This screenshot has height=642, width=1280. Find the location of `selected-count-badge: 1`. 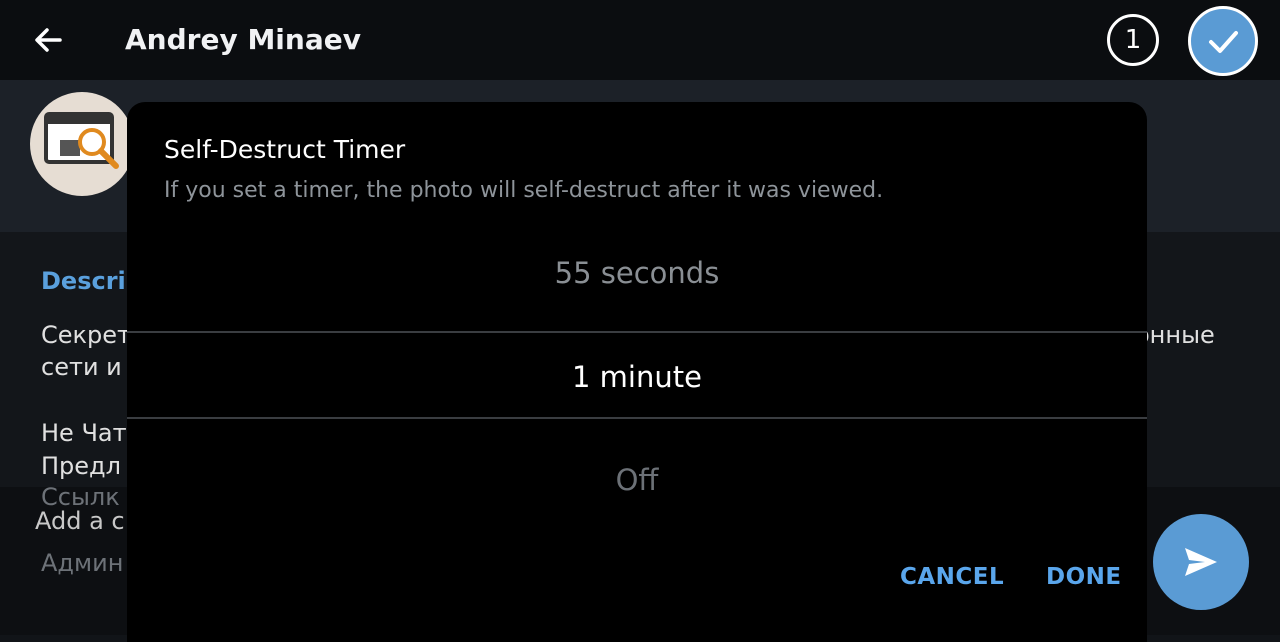

selected-count-badge: 1 is located at coordinates (1133, 40).